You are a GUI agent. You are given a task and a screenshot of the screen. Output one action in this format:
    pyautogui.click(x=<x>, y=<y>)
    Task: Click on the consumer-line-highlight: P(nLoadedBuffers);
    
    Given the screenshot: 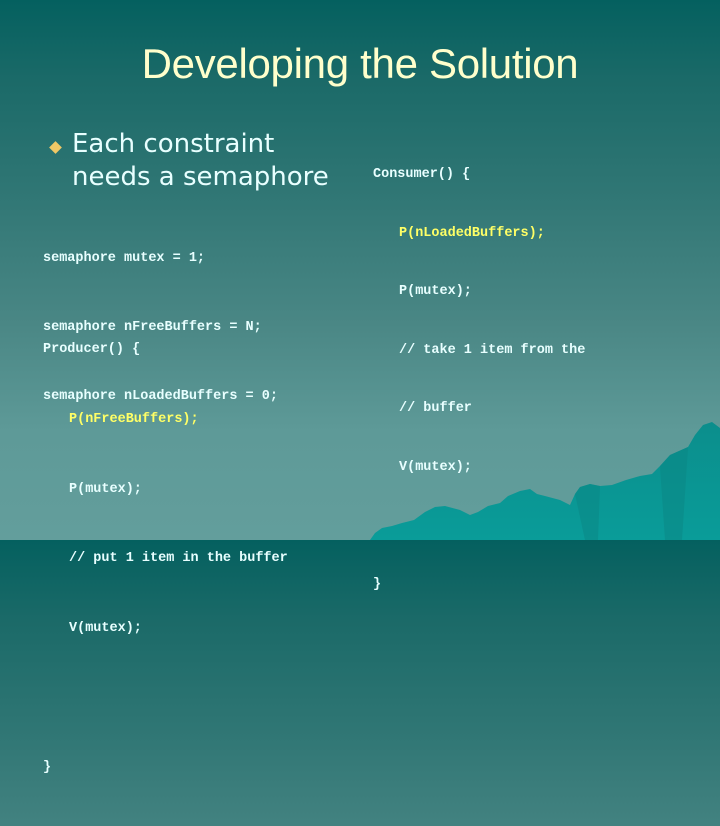 What is the action you would take?
    pyautogui.click(x=472, y=233)
    